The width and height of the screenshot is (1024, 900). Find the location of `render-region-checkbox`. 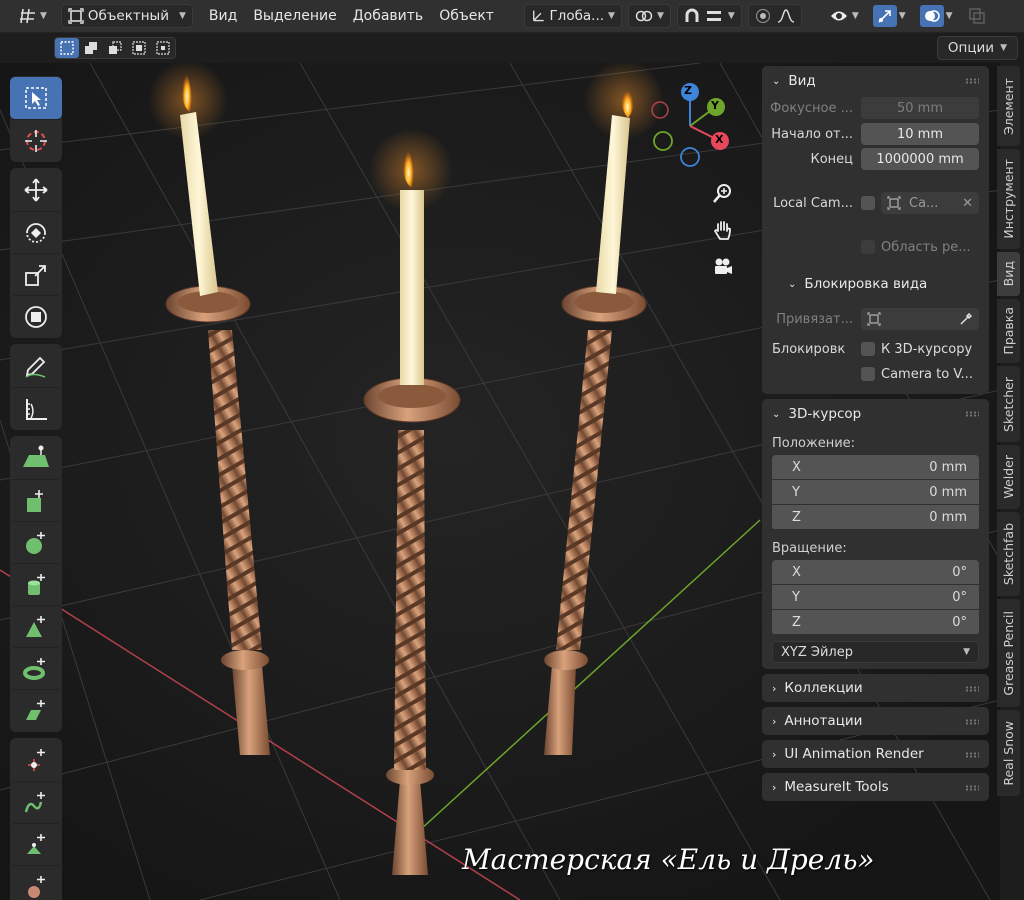

render-region-checkbox is located at coordinates (868, 247).